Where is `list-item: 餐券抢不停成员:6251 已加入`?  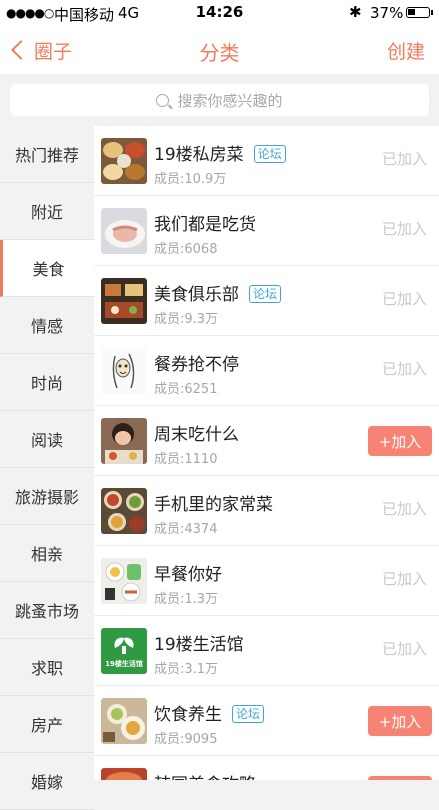
list-item: 餐券抢不停成员:6251 已加入 is located at coordinates (266, 371).